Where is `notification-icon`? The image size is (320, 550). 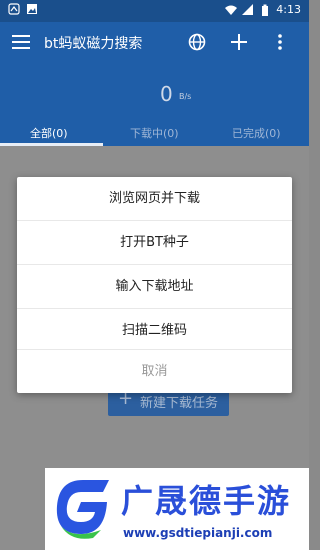 notification-icon is located at coordinates (14, 9).